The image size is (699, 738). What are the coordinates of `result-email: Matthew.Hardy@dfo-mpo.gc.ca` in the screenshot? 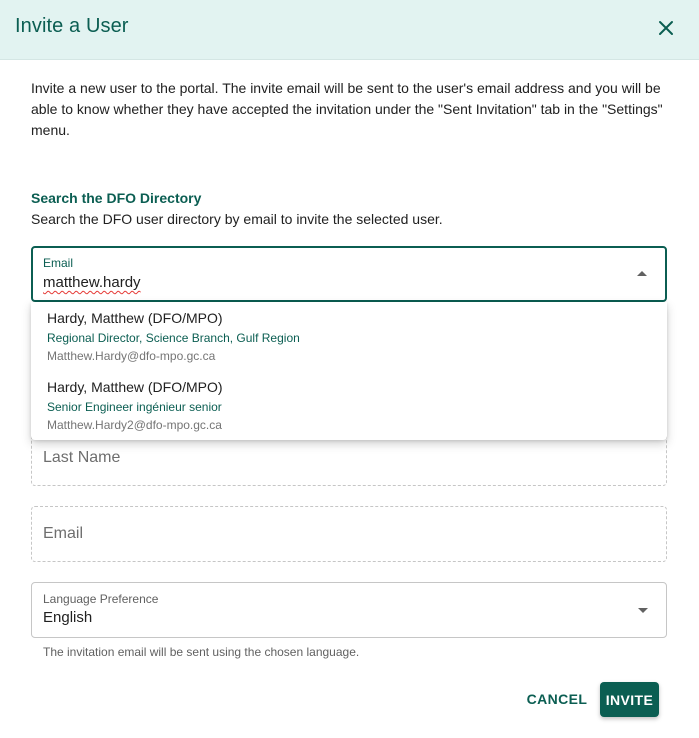 It's located at (131, 356).